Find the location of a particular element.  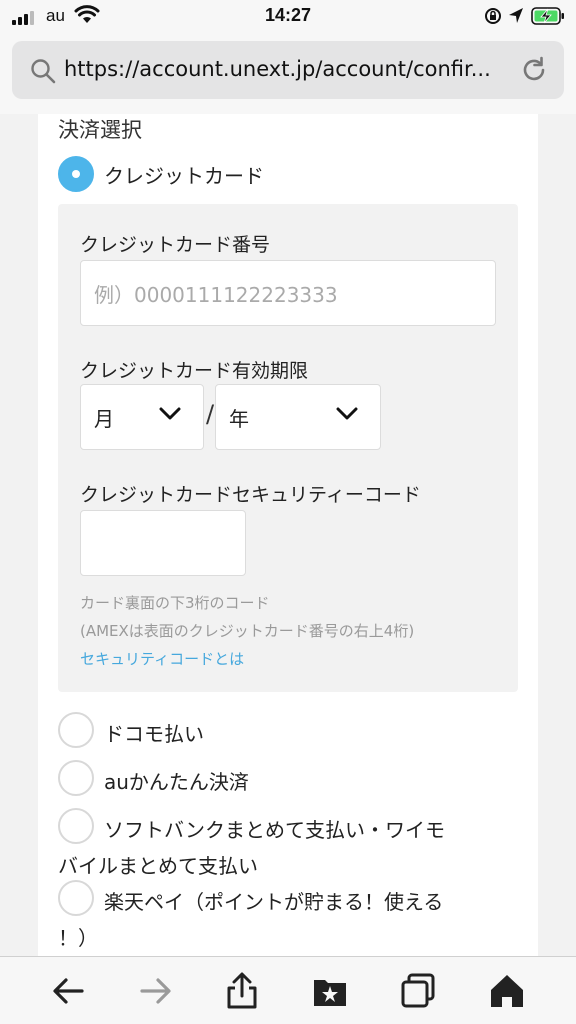

security-code-label: クレジットカードセキュリティーコード is located at coordinates (250, 495).